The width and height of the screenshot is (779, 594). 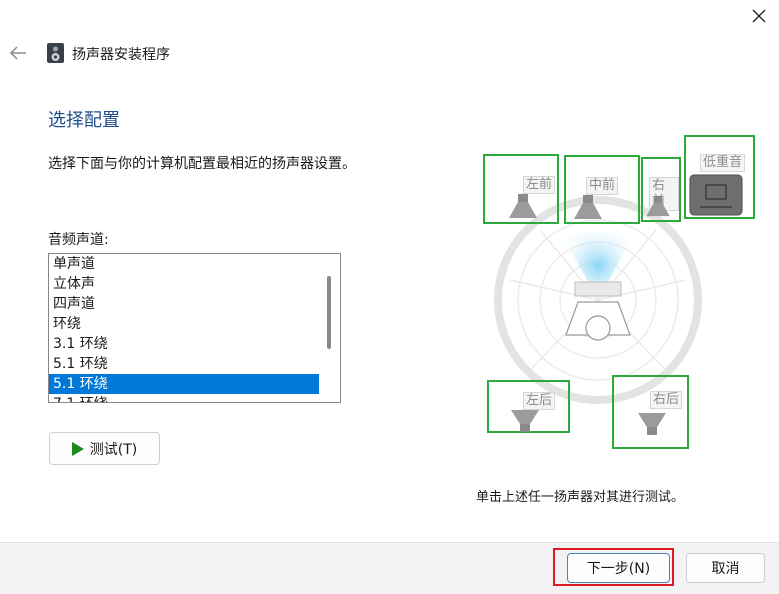 What do you see at coordinates (184, 324) in the screenshot?
I see `list-item: 环绕` at bounding box center [184, 324].